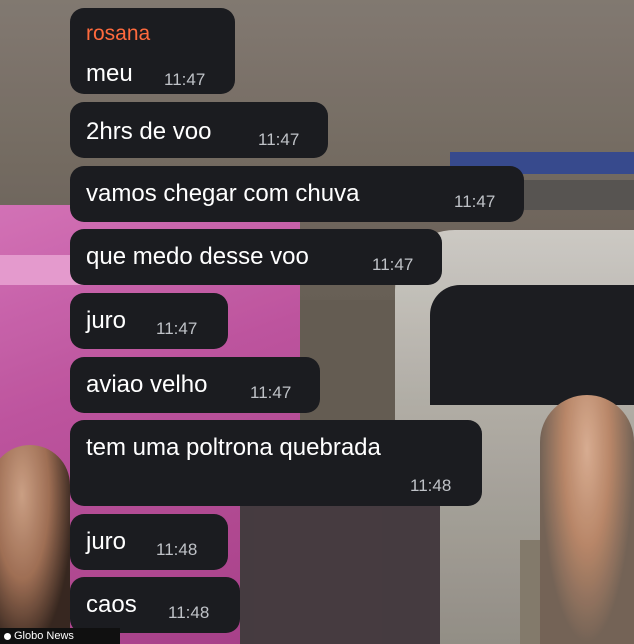 The image size is (634, 644). I want to click on message-bubble: caos 11:48, so click(155, 605).